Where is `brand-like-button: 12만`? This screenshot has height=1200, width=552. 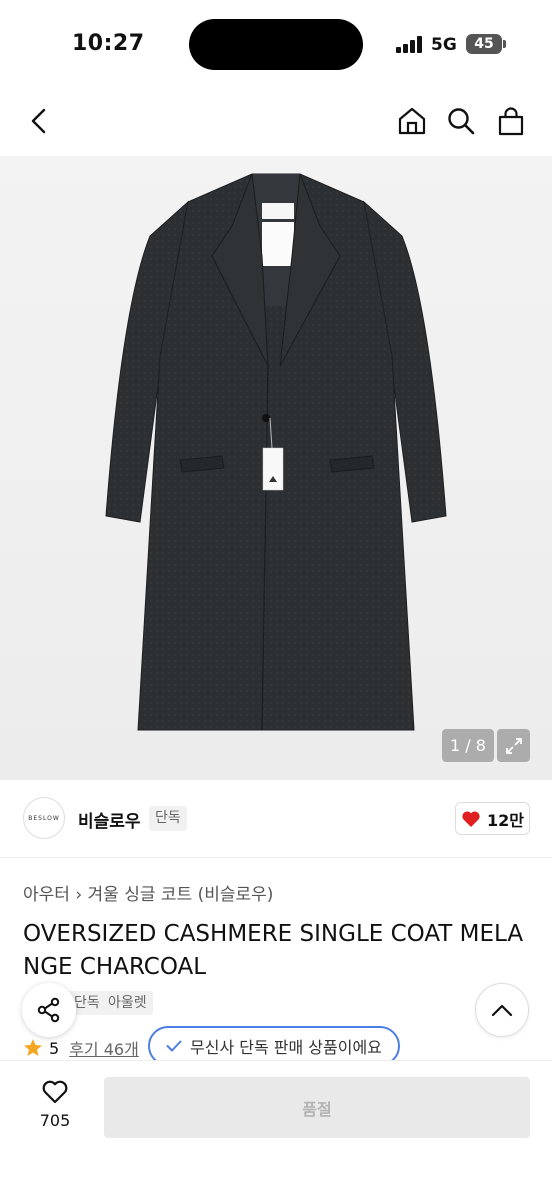
brand-like-button: 12만 is located at coordinates (492, 818).